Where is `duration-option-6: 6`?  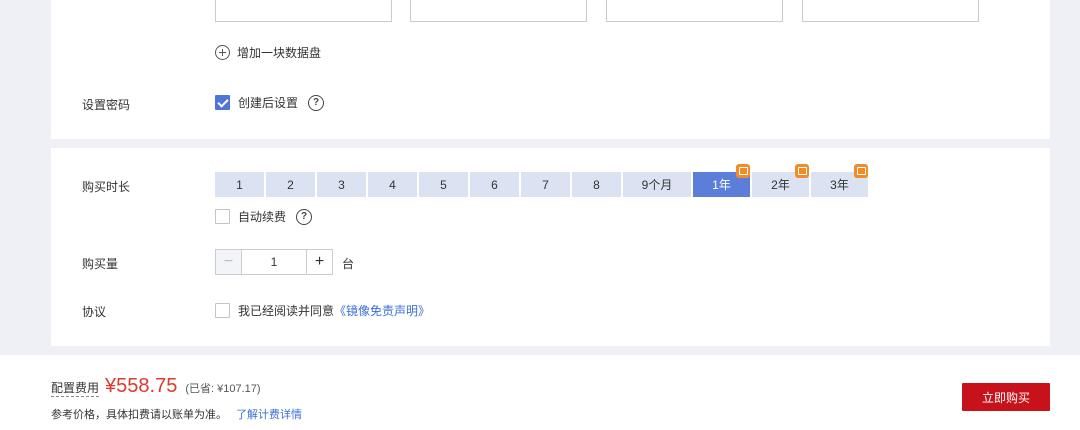 duration-option-6: 6 is located at coordinates (494, 184).